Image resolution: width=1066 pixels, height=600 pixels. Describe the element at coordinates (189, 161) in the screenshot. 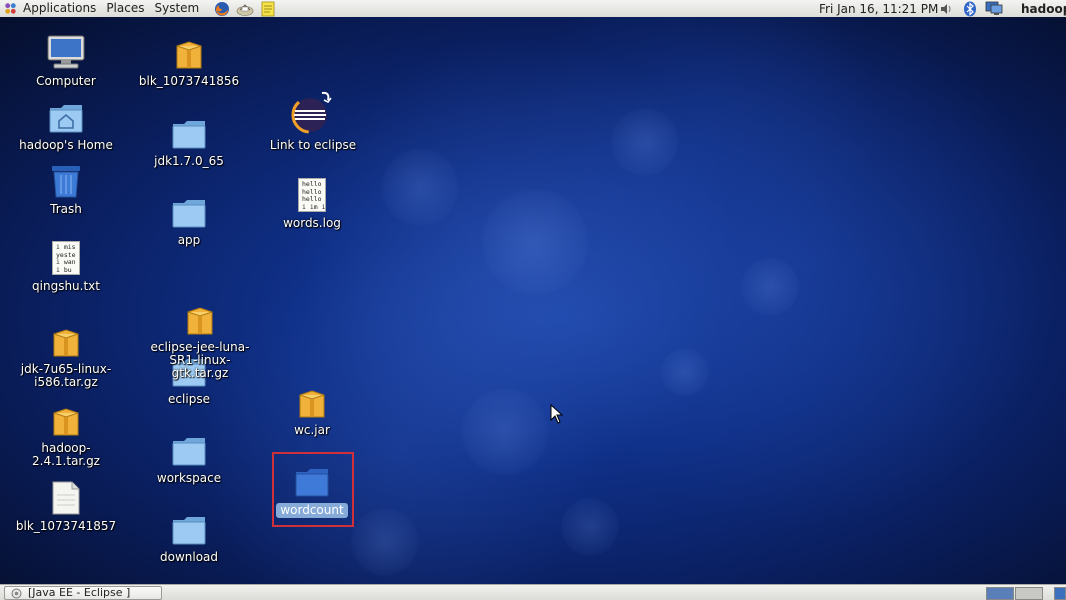

I see `desktop-icon-label: jdk1.7.0_65` at that location.